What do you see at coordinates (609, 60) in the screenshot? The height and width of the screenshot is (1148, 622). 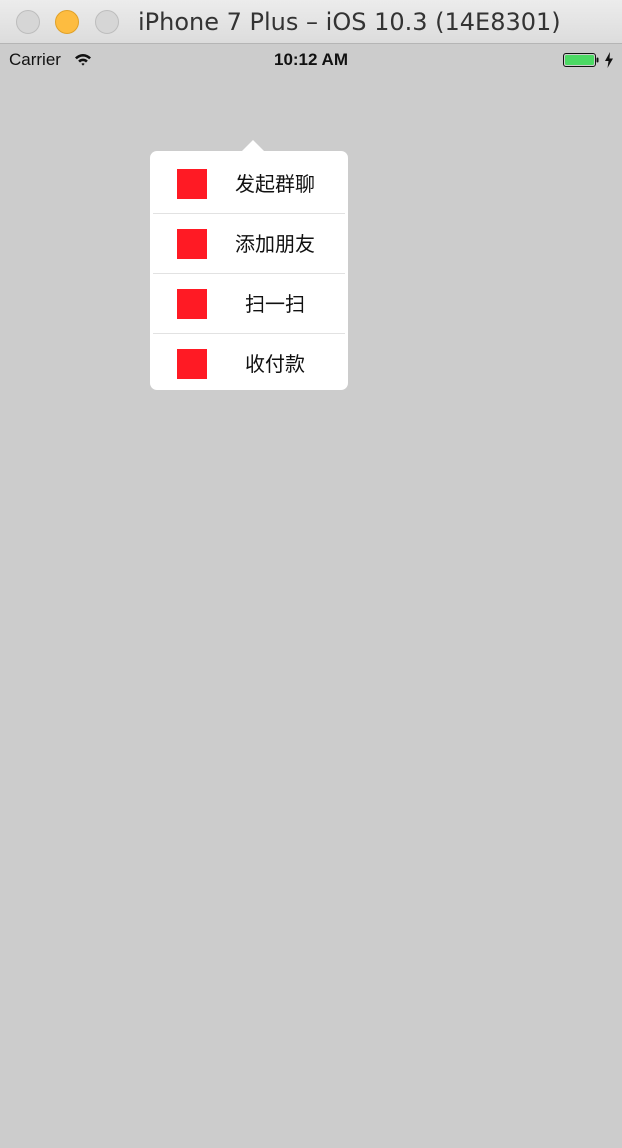 I see `charging-bolt-icon` at bounding box center [609, 60].